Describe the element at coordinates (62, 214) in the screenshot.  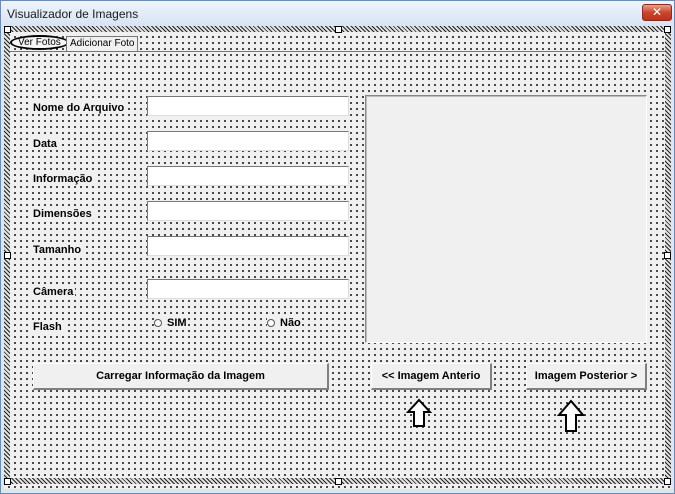
I see `field-label-dimensoes: Dimensões` at that location.